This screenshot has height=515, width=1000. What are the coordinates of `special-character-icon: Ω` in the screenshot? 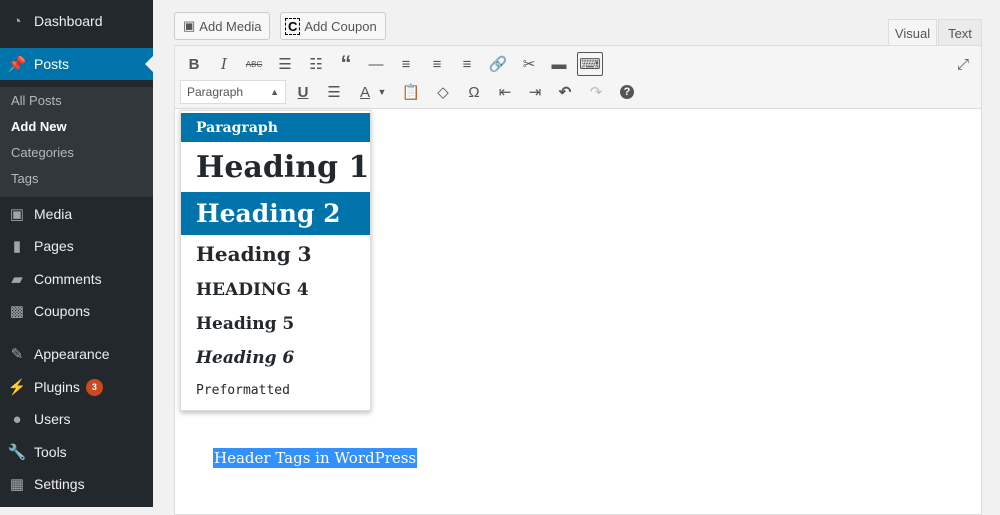 It's located at (474, 92).